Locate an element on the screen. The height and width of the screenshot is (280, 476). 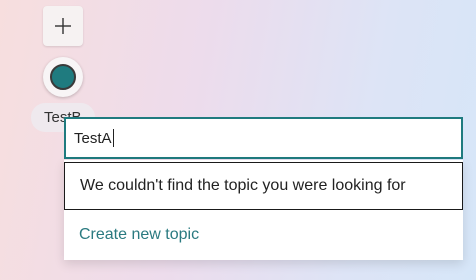
plus-icon is located at coordinates (63, 26).